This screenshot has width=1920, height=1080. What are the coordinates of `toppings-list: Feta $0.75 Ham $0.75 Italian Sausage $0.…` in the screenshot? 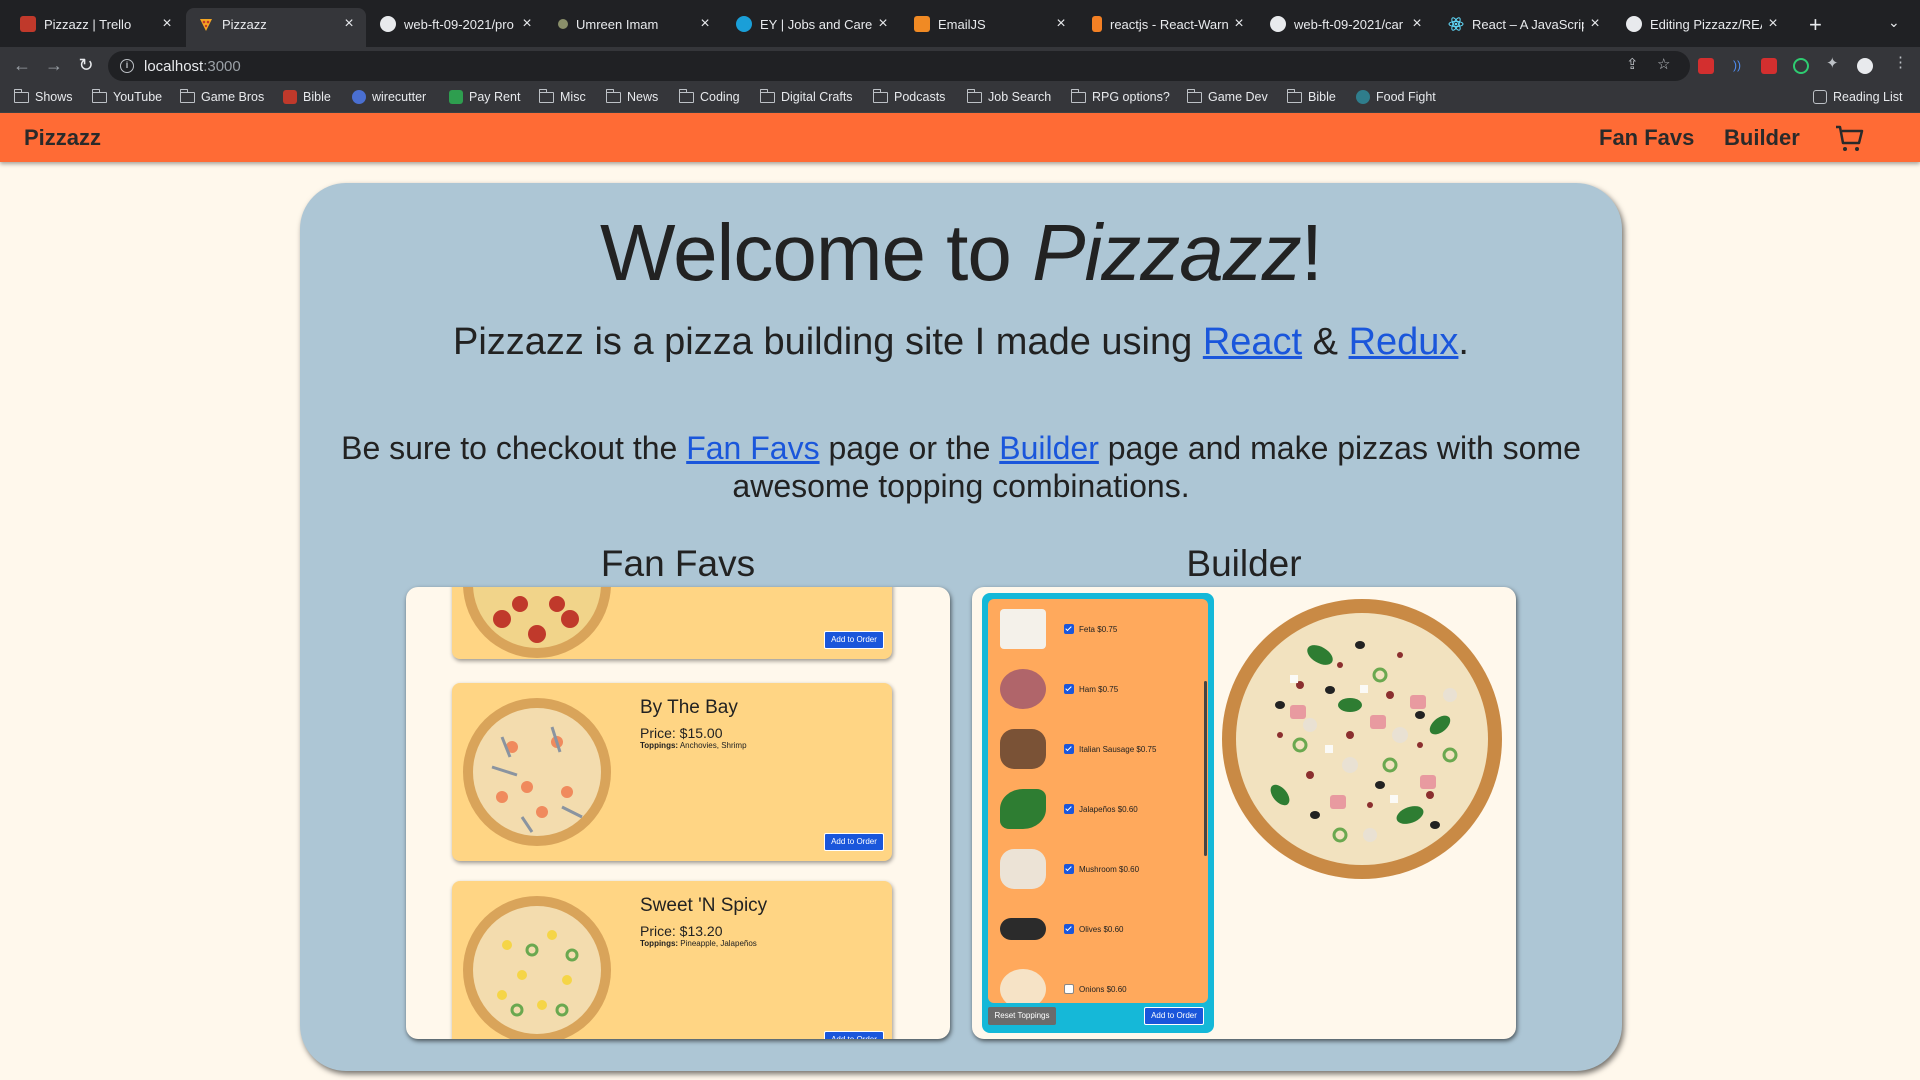 It's located at (1098, 801).